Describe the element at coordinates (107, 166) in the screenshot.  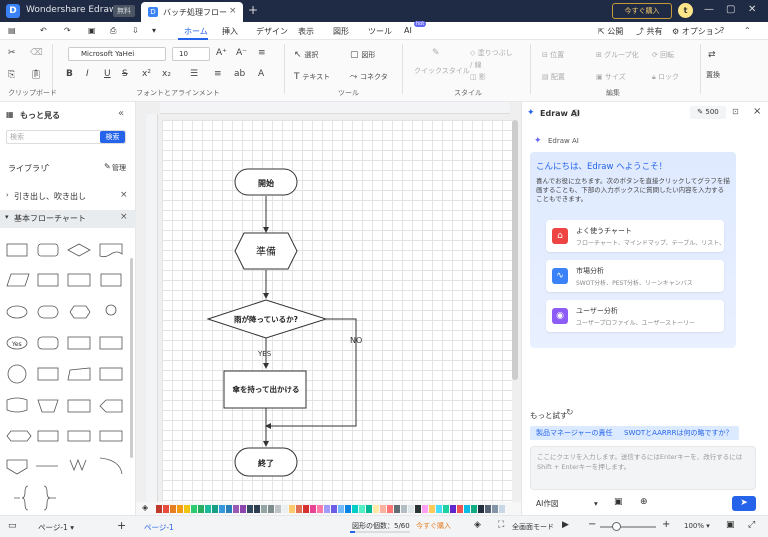
I see `manage-icon: ✎` at that location.